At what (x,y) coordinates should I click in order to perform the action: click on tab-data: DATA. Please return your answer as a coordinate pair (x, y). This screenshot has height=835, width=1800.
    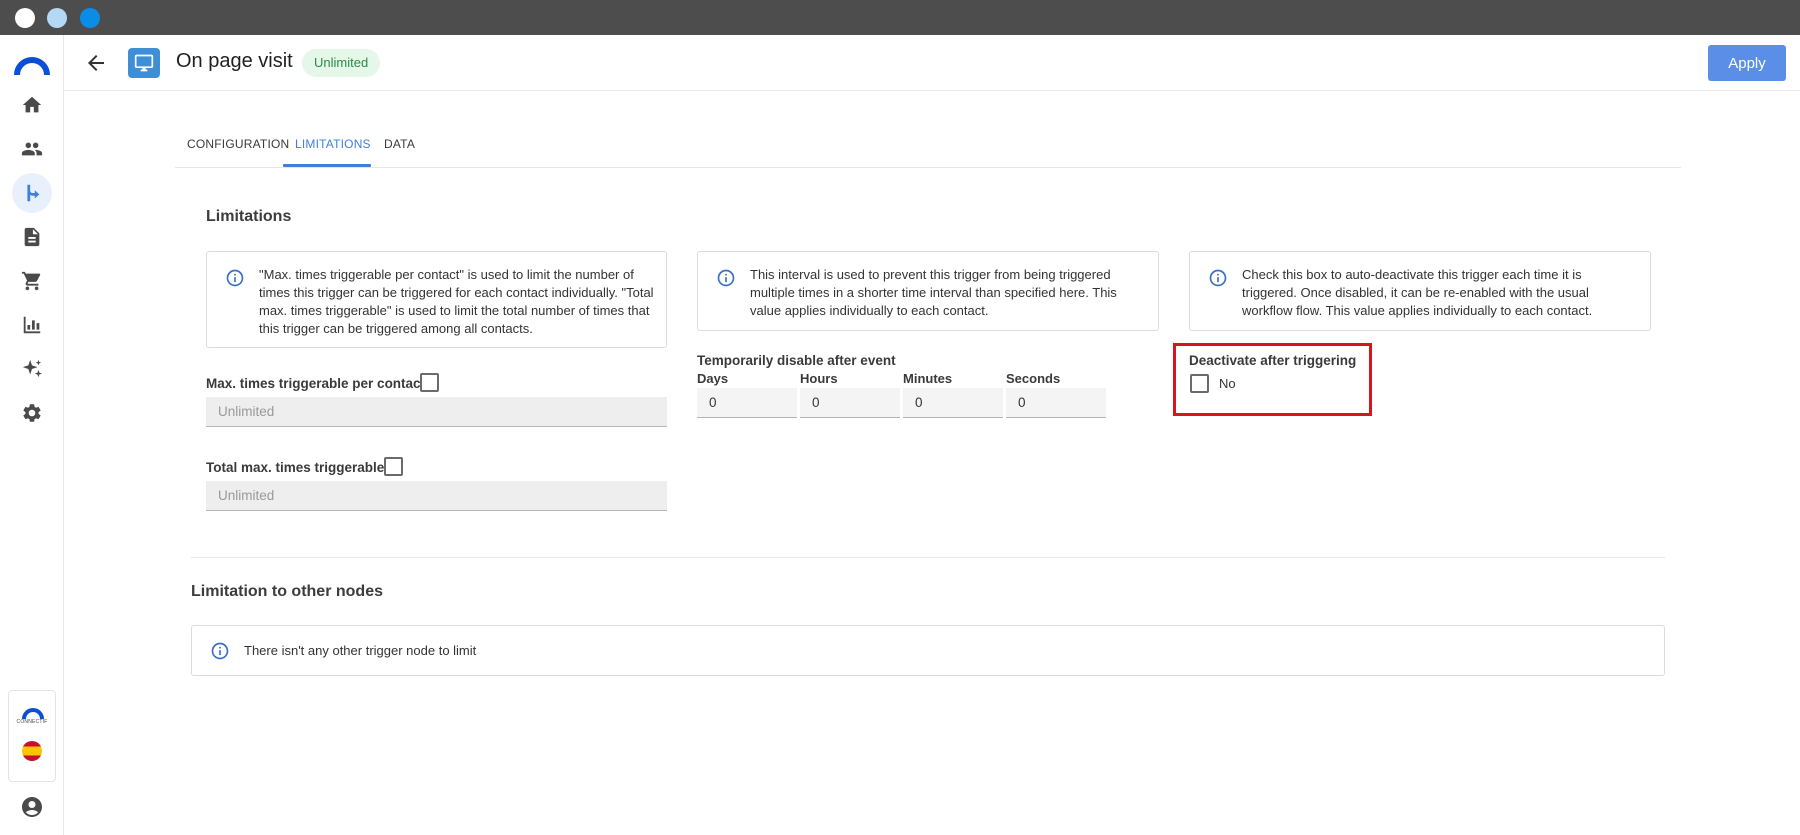
    Looking at the image, I should click on (399, 144).